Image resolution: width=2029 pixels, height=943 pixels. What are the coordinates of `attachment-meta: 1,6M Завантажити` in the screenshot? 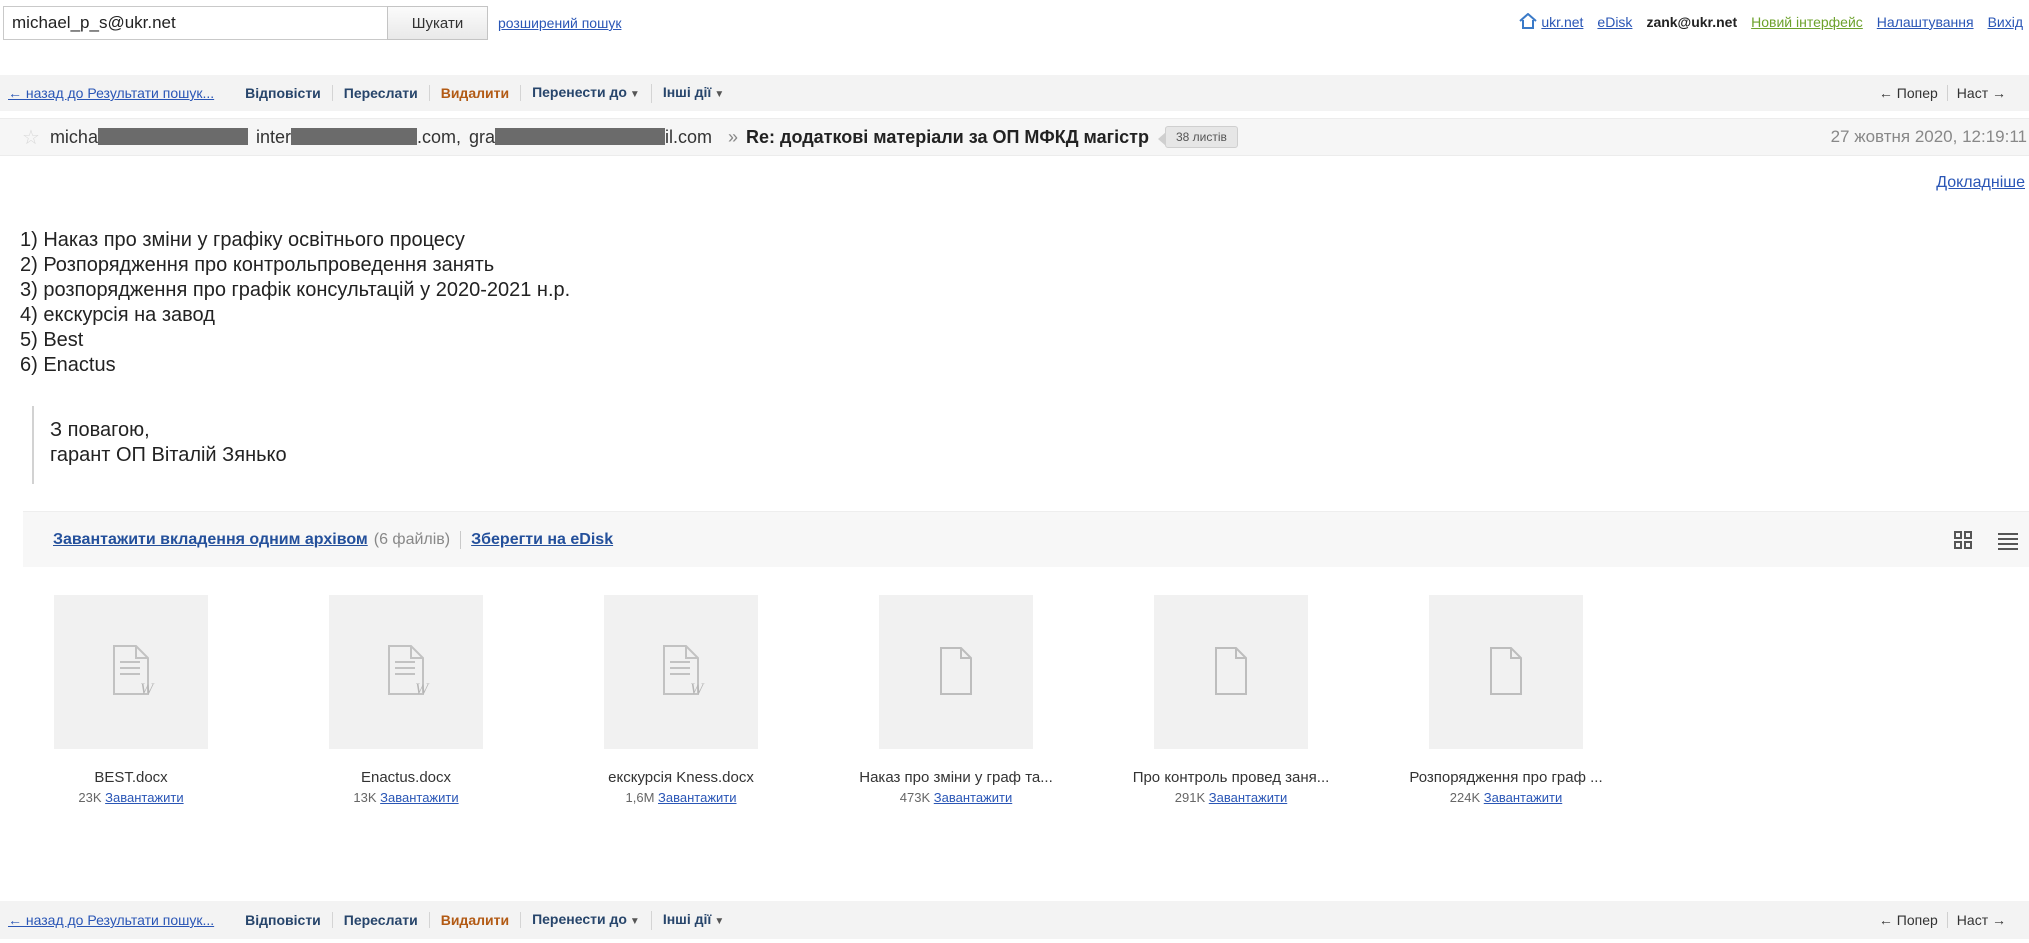 It's located at (681, 797).